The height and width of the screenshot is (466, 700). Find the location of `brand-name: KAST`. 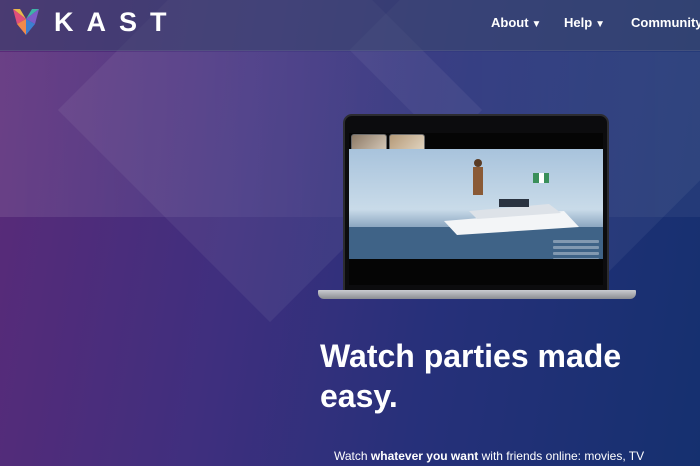

brand-name: KAST is located at coordinates (117, 22).